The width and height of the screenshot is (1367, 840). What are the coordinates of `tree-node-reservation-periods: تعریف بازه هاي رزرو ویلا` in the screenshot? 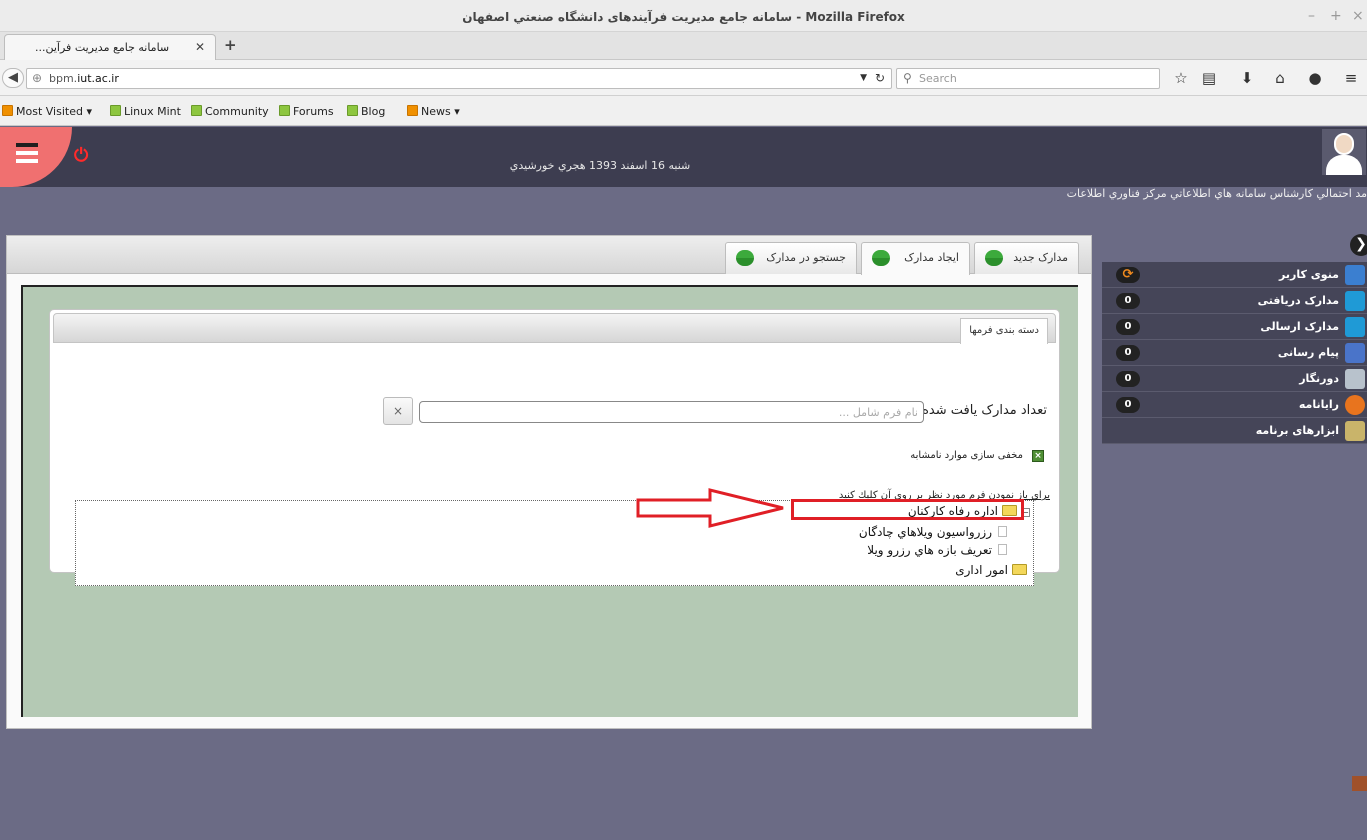 It's located at (937, 550).